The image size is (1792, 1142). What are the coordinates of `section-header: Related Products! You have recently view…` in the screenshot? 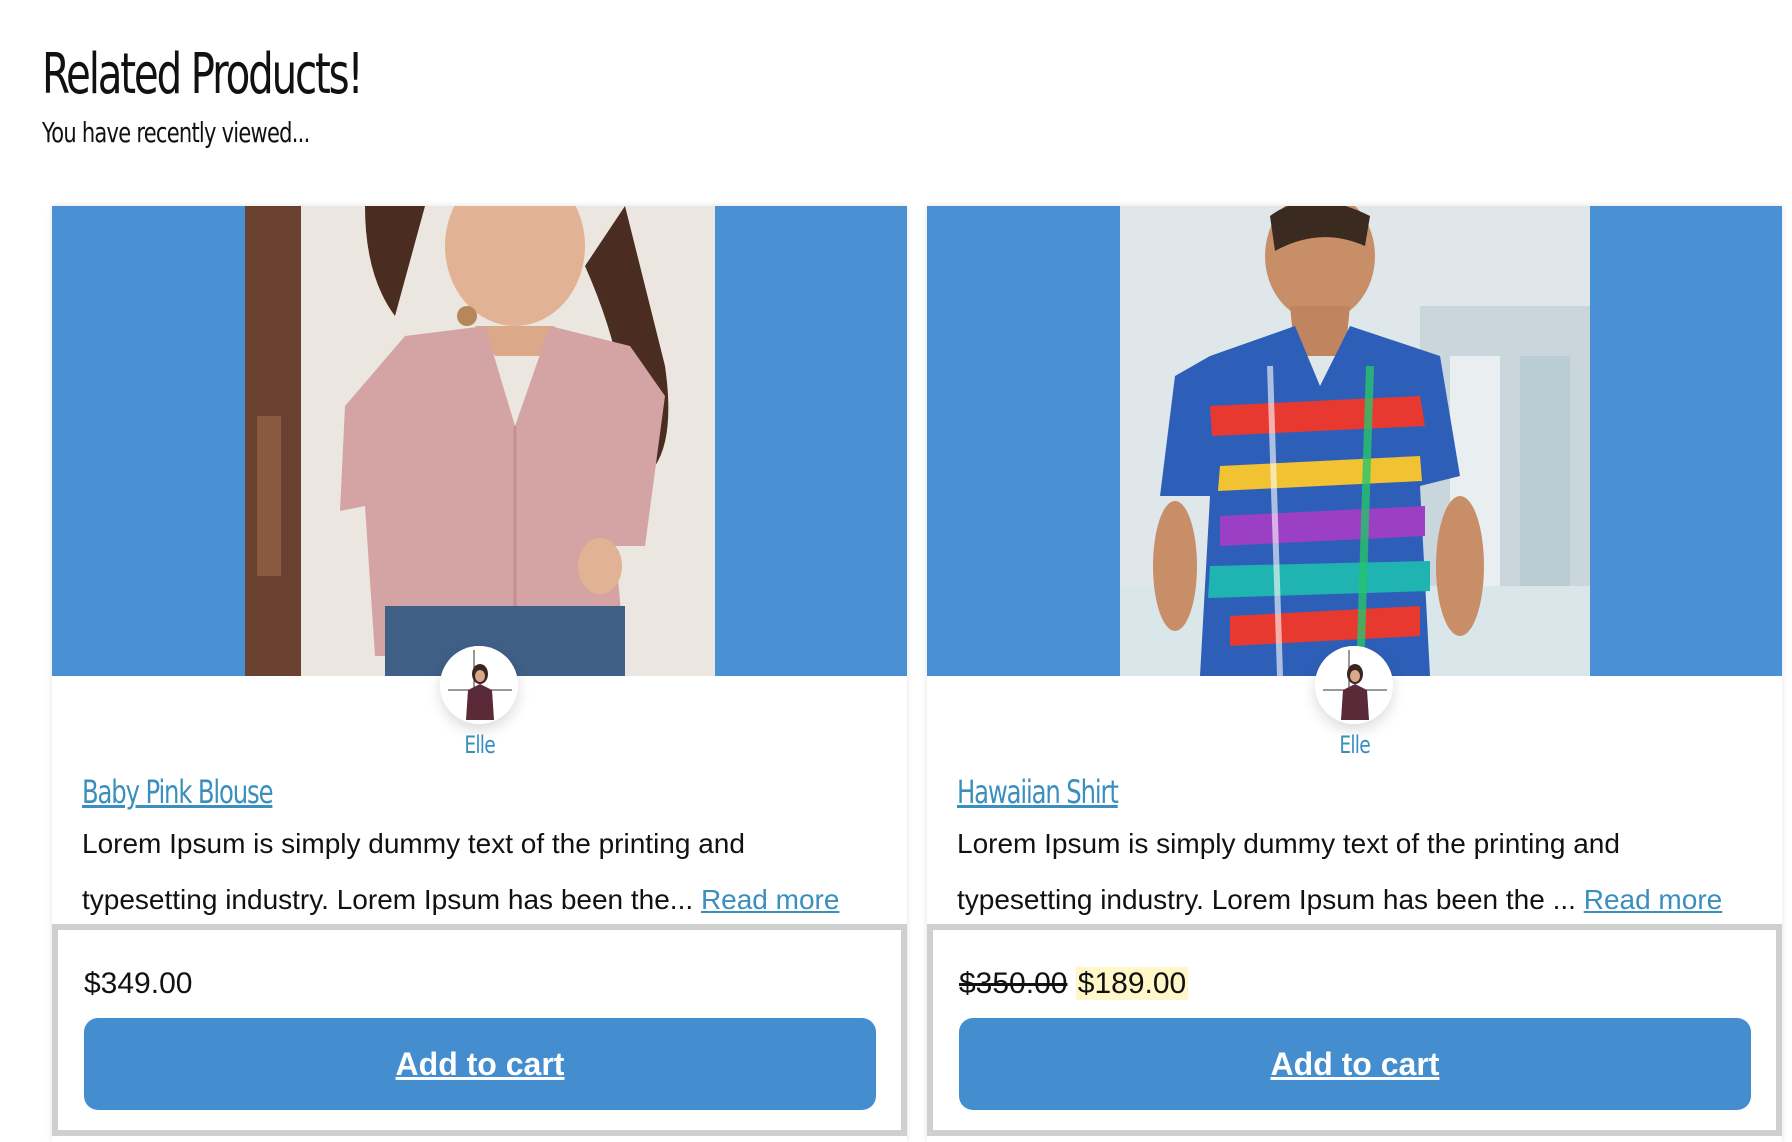 It's located at (264, 94).